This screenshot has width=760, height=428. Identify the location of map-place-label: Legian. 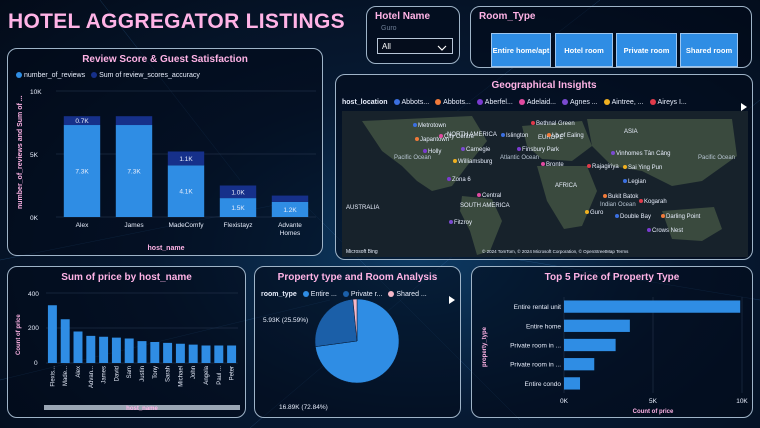
(637, 182).